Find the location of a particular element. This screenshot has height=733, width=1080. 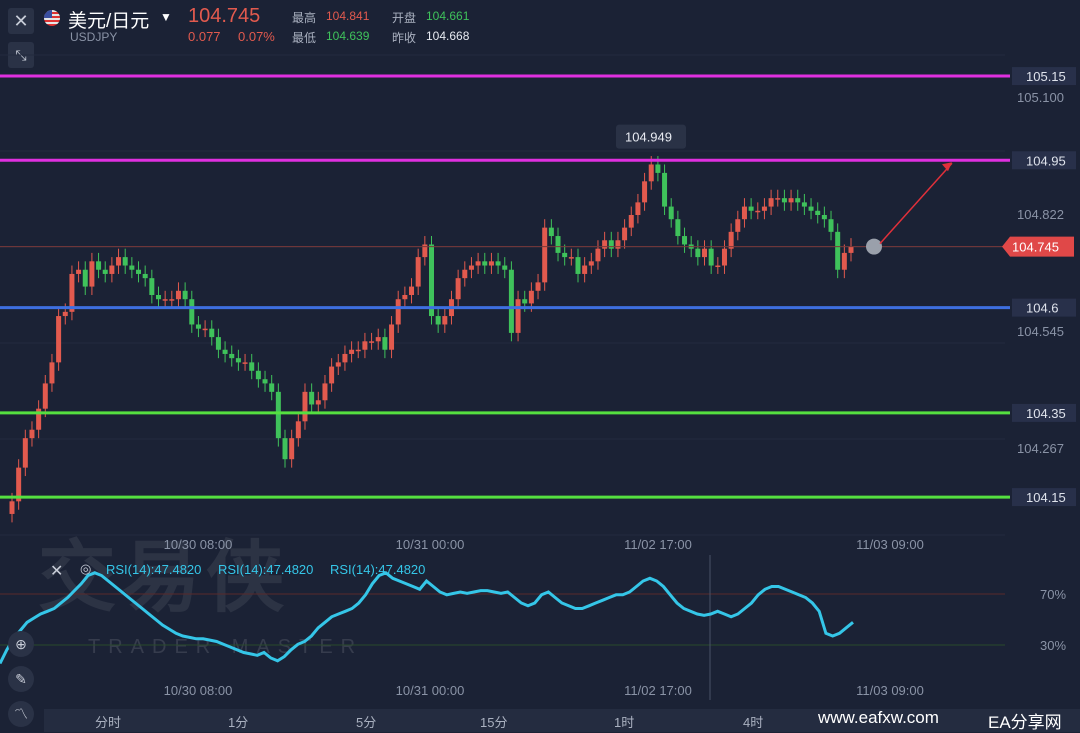

crosshair-icon: ⊕ is located at coordinates (21, 644).